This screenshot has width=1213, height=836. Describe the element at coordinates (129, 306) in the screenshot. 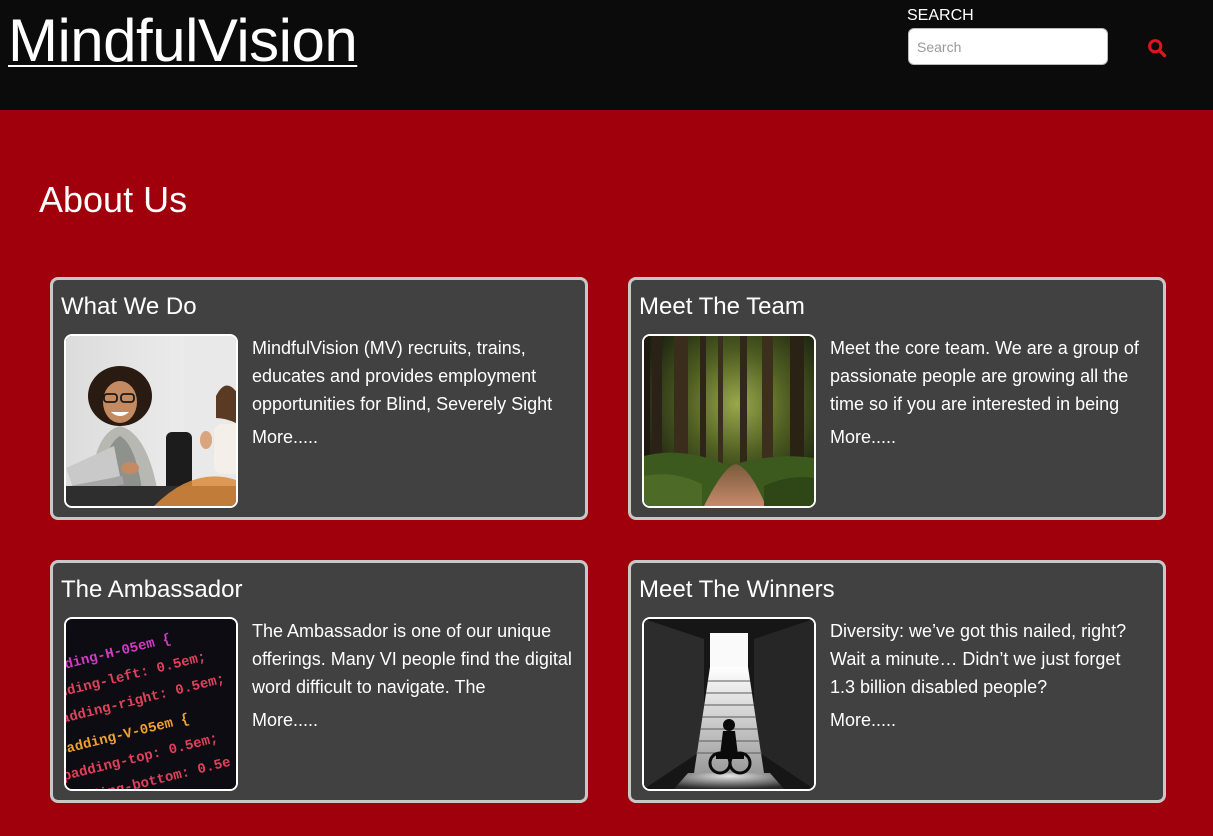

I see `card-title: What We Do` at that location.